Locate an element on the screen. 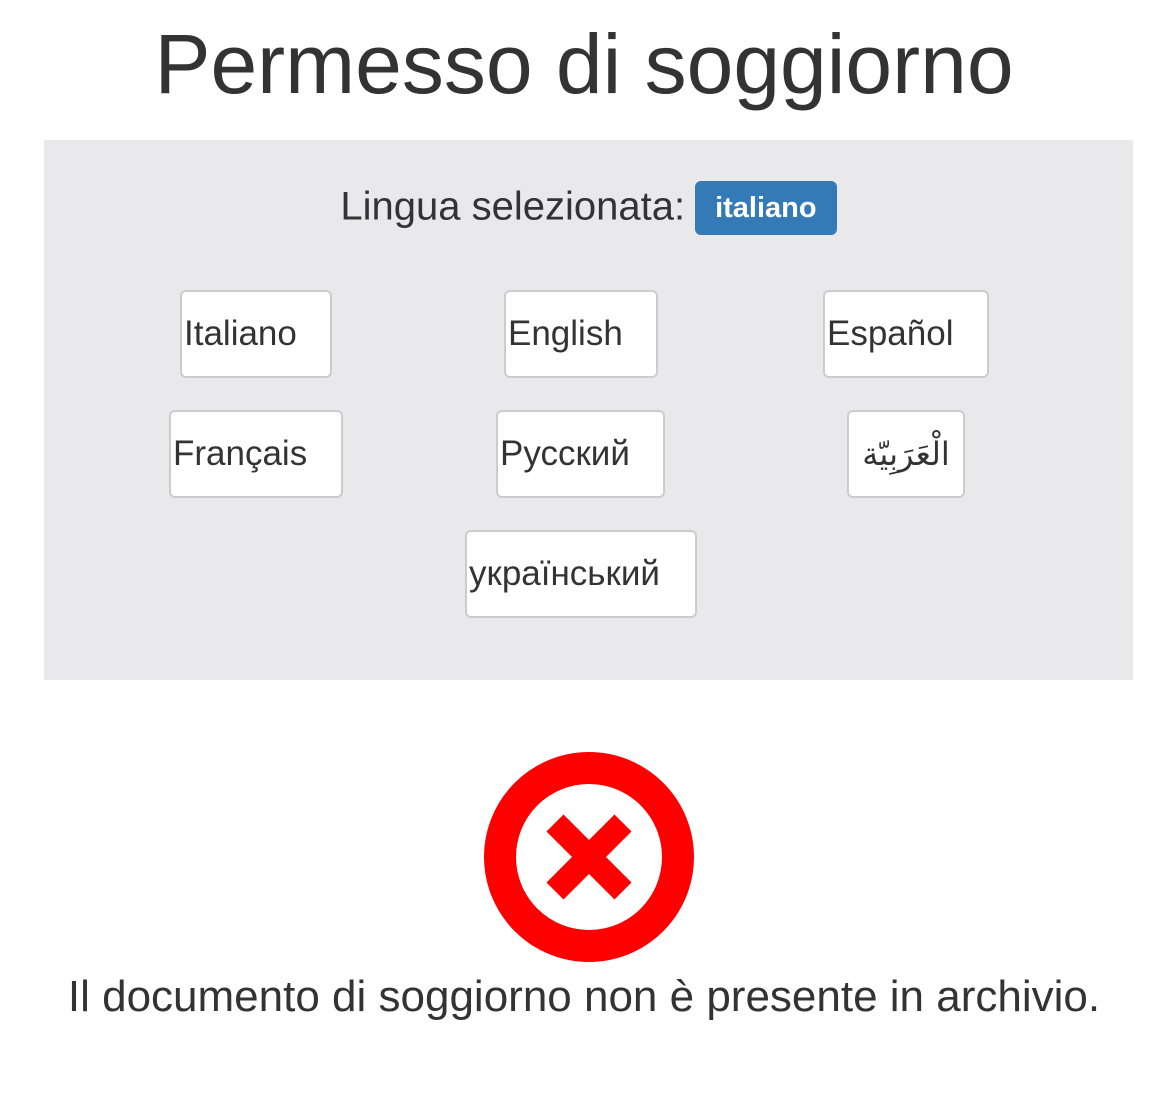  error-circle-x-icon is located at coordinates (589, 857).